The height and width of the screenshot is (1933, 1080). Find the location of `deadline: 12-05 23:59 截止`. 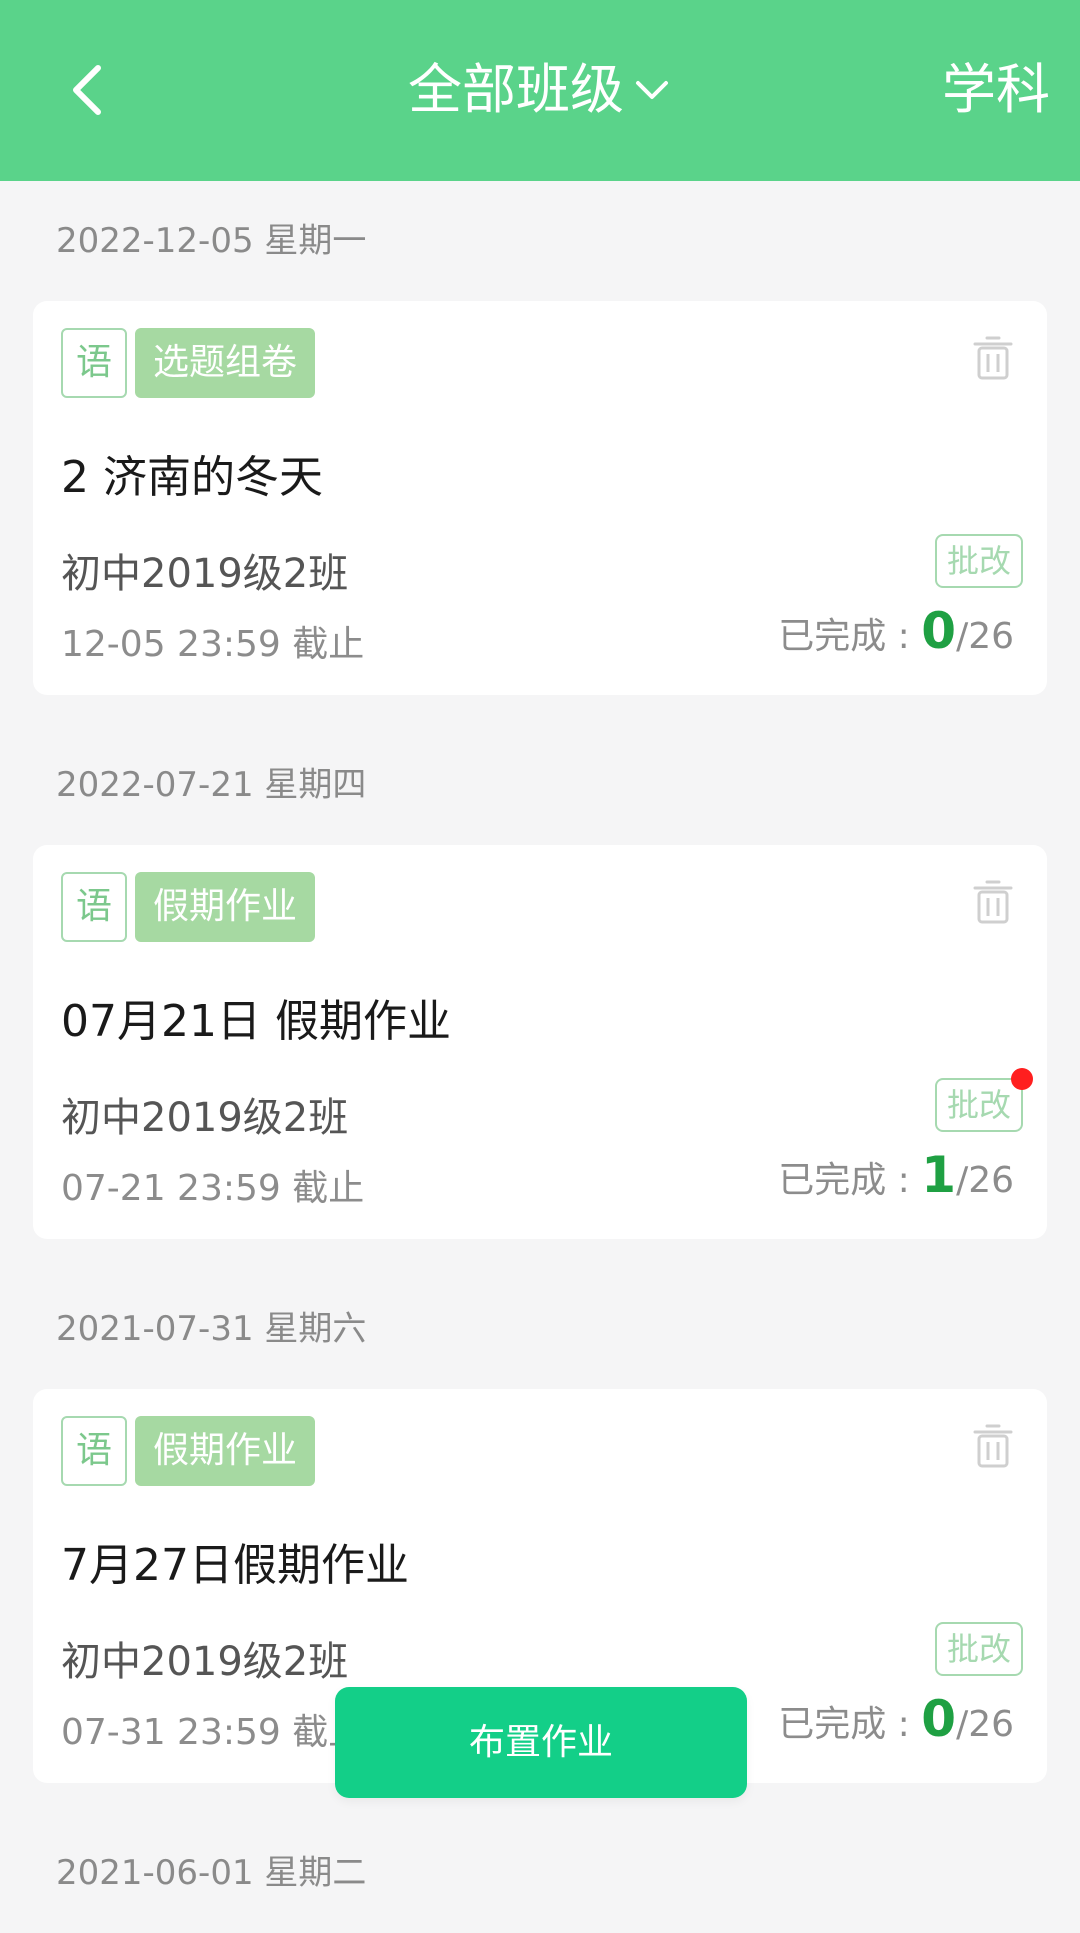

deadline: 12-05 23:59 截止 is located at coordinates (213, 644).